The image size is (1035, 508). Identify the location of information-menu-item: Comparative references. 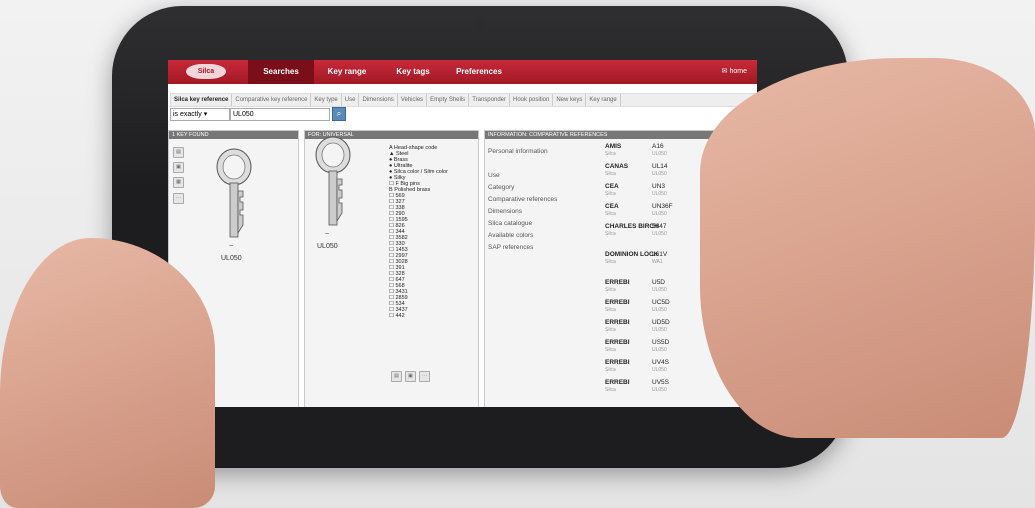
(522, 200).